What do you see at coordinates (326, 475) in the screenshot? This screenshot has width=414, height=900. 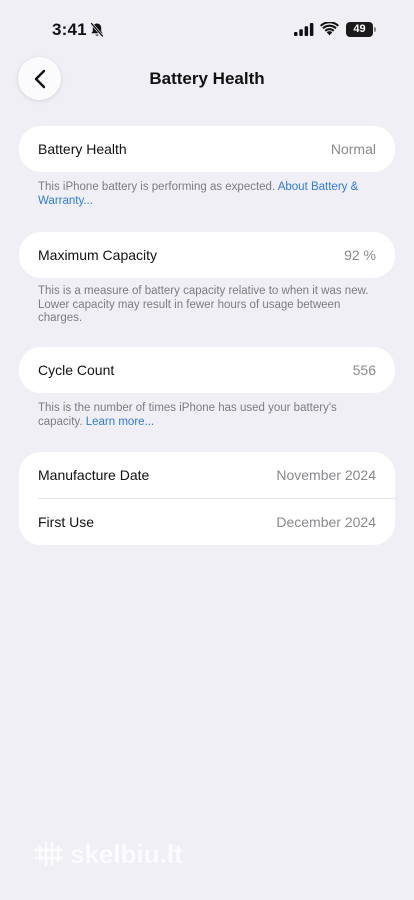 I see `manufacture-date-value: November 2024` at bounding box center [326, 475].